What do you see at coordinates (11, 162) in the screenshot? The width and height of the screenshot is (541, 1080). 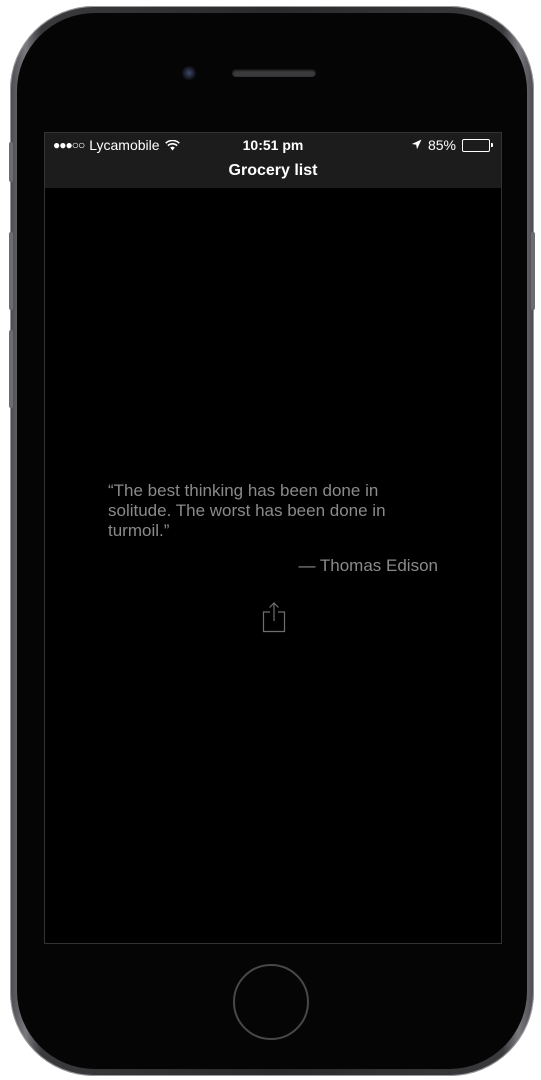 I see `mute-switch` at bounding box center [11, 162].